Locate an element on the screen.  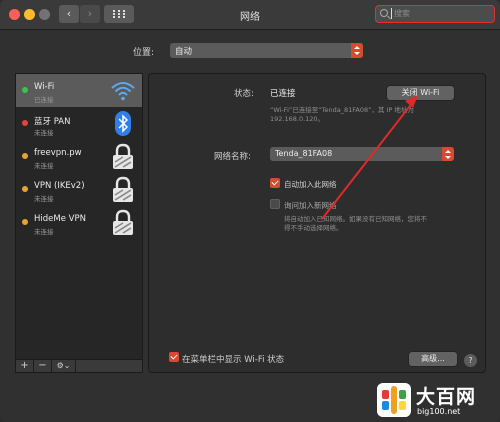
ask-join-description-line-2: 得不手动选择网络。 is located at coordinates (313, 228).